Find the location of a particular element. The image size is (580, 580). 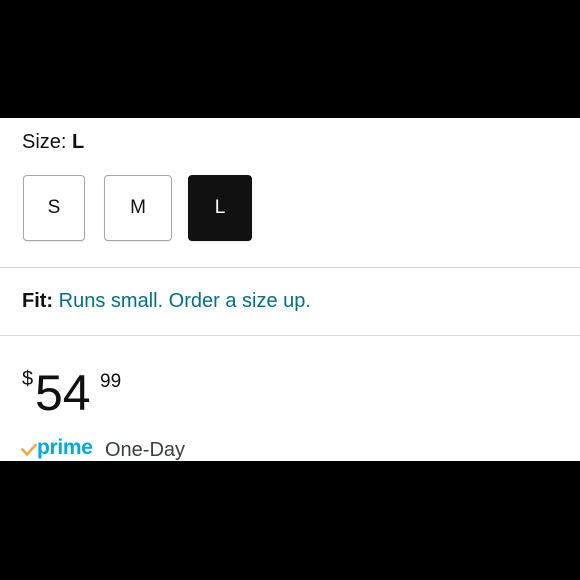

price-whole: 54 is located at coordinates (63, 393).